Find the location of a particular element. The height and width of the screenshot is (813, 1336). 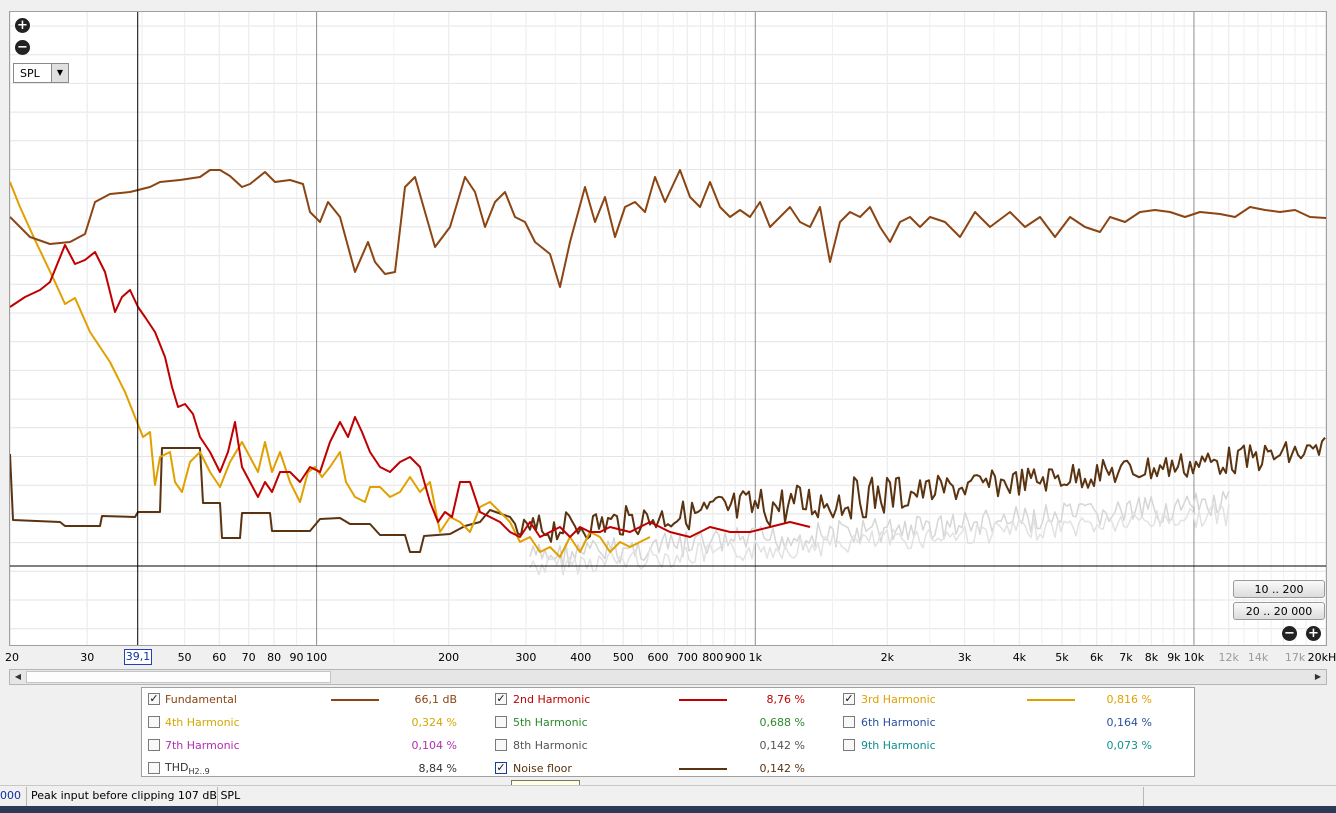

range-10-200-button: 10 .. 200 is located at coordinates (1279, 589).